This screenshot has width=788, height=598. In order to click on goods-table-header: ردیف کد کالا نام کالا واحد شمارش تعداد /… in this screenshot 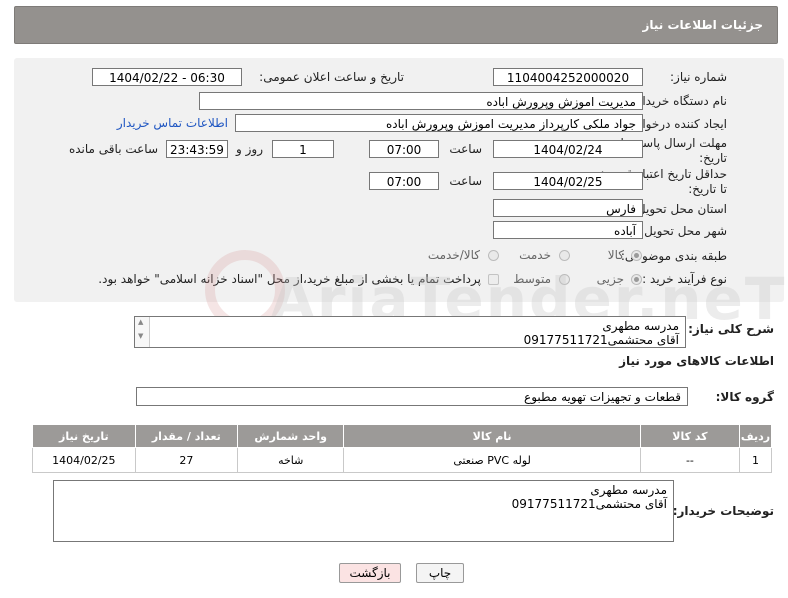, I will do `click(402, 436)`.